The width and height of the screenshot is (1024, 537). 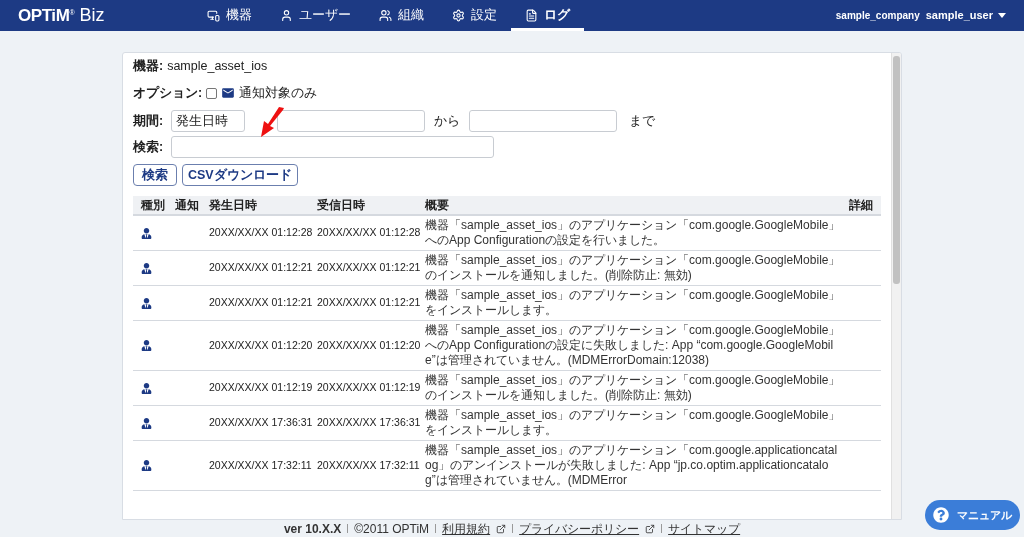 What do you see at coordinates (458, 15) in the screenshot?
I see `settings-icon` at bounding box center [458, 15].